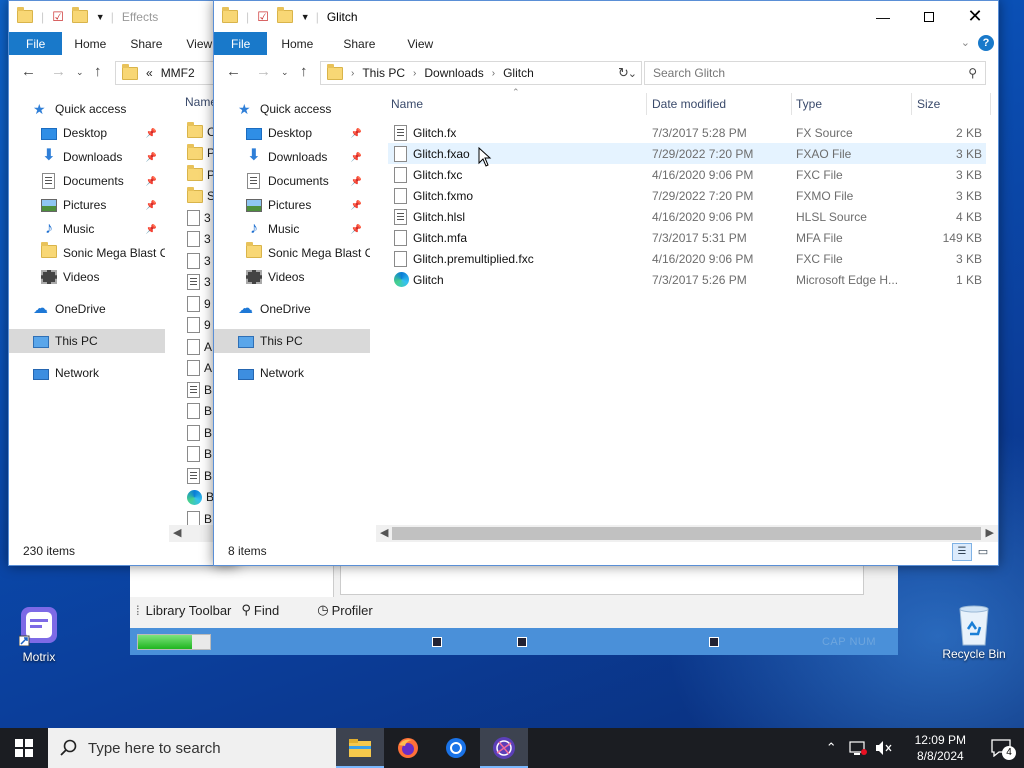  I want to click on breadcrumb-glitch: Glitch, so click(518, 73).